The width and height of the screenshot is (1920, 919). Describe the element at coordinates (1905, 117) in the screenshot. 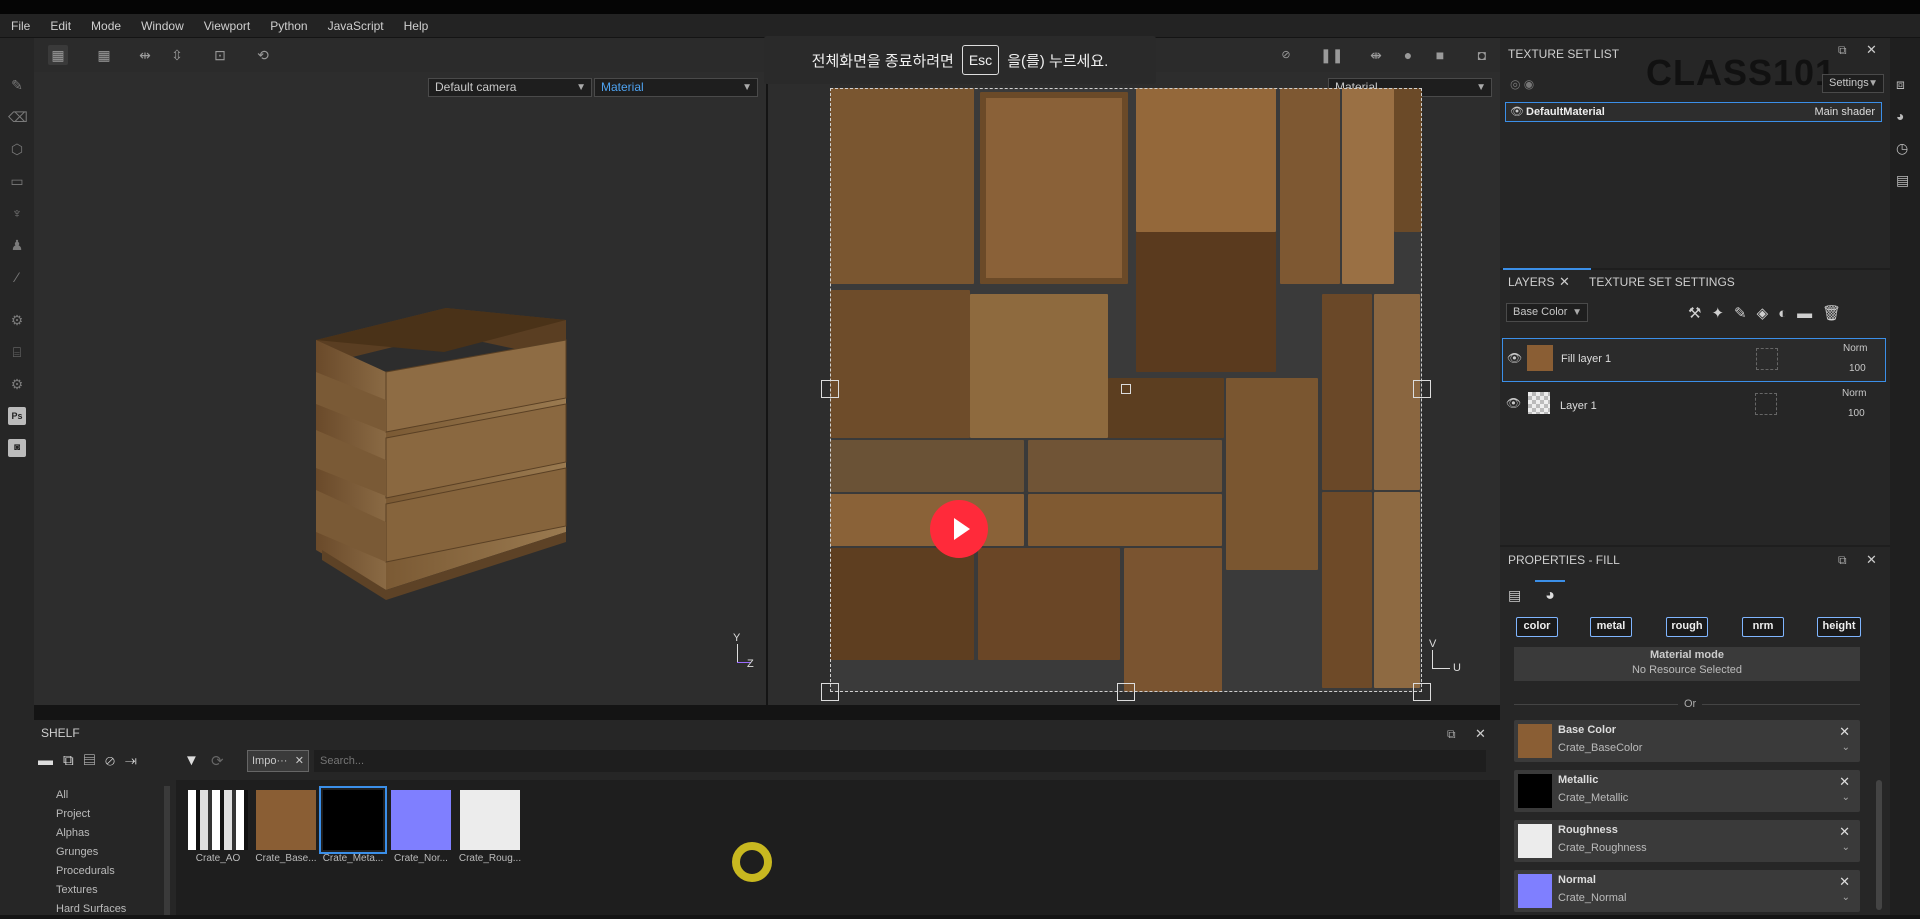

I see `shader-settings-icon: ◕` at that location.